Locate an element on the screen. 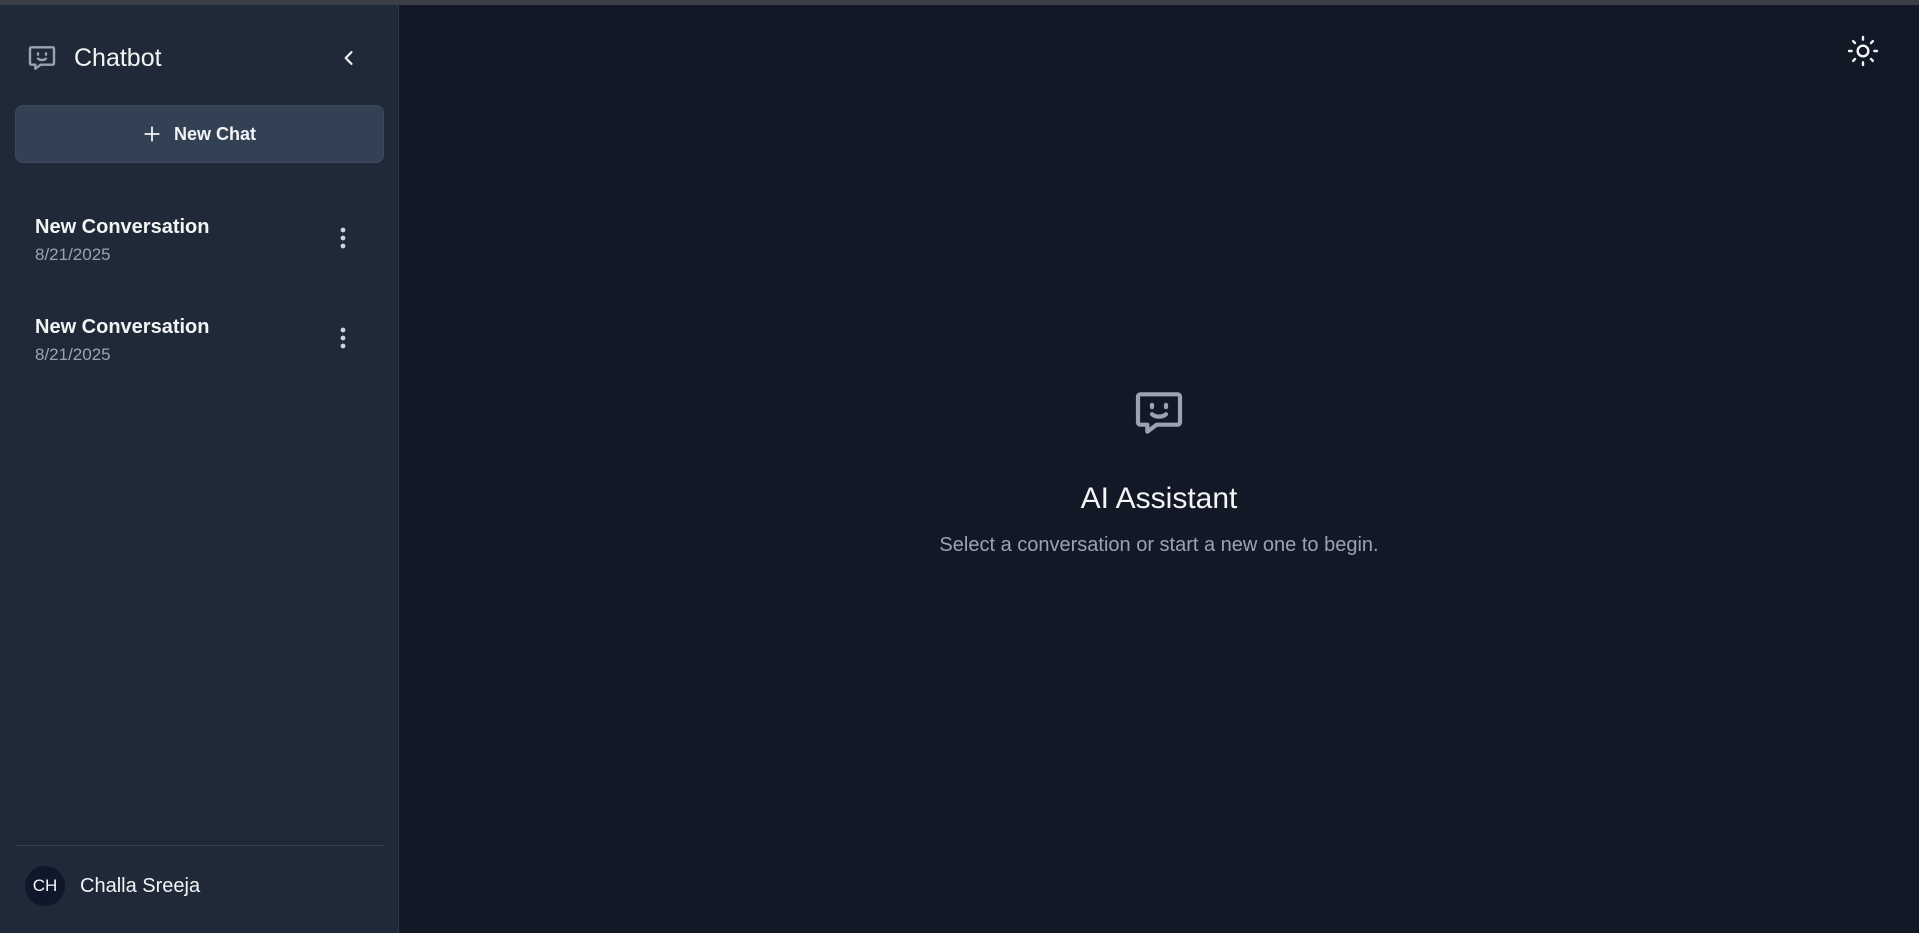 The height and width of the screenshot is (933, 1919). brand: Chatbot is located at coordinates (94, 58).